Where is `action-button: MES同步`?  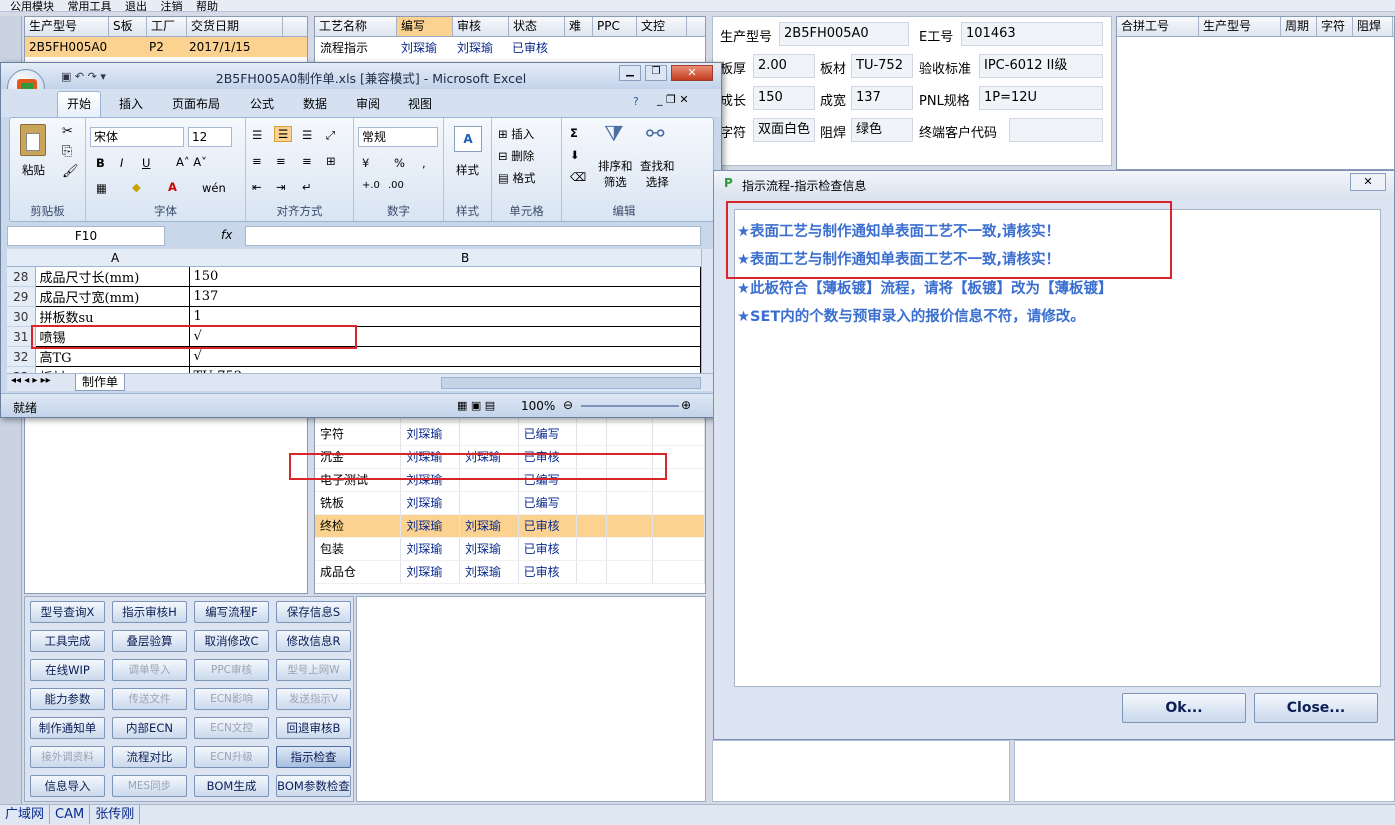
action-button: MES同步 is located at coordinates (149, 786).